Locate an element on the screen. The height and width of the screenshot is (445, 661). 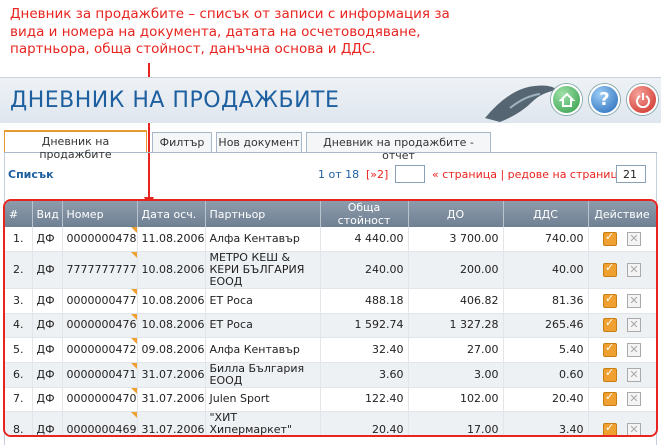
tab-filter: Филтър is located at coordinates (182, 142).